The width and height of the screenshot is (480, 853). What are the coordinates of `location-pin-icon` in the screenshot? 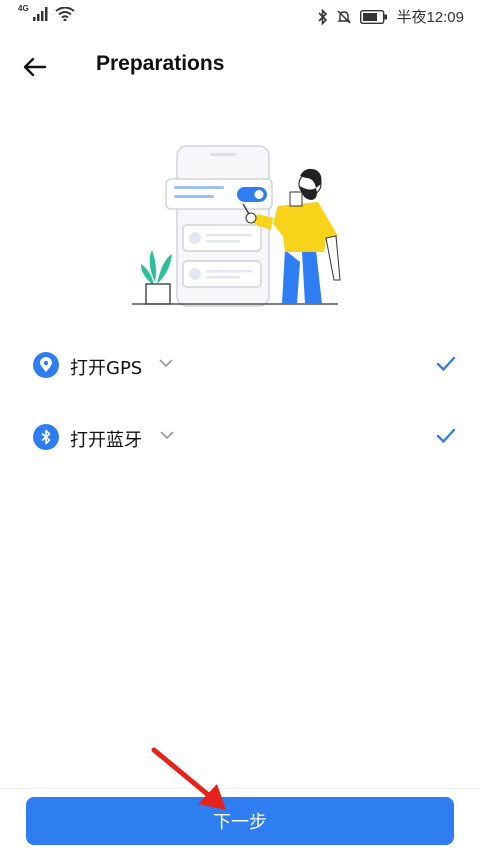 It's located at (46, 364).